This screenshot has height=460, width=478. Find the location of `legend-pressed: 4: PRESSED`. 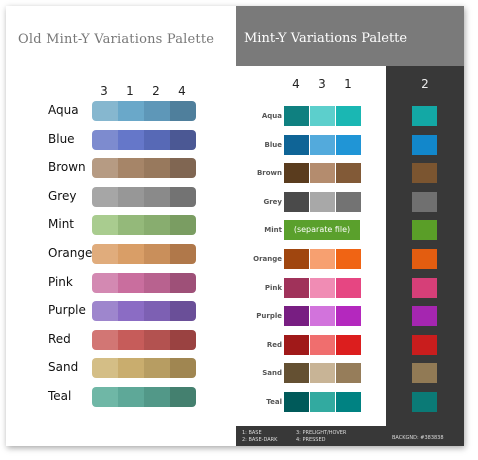

legend-pressed: 4: PRESSED is located at coordinates (311, 440).